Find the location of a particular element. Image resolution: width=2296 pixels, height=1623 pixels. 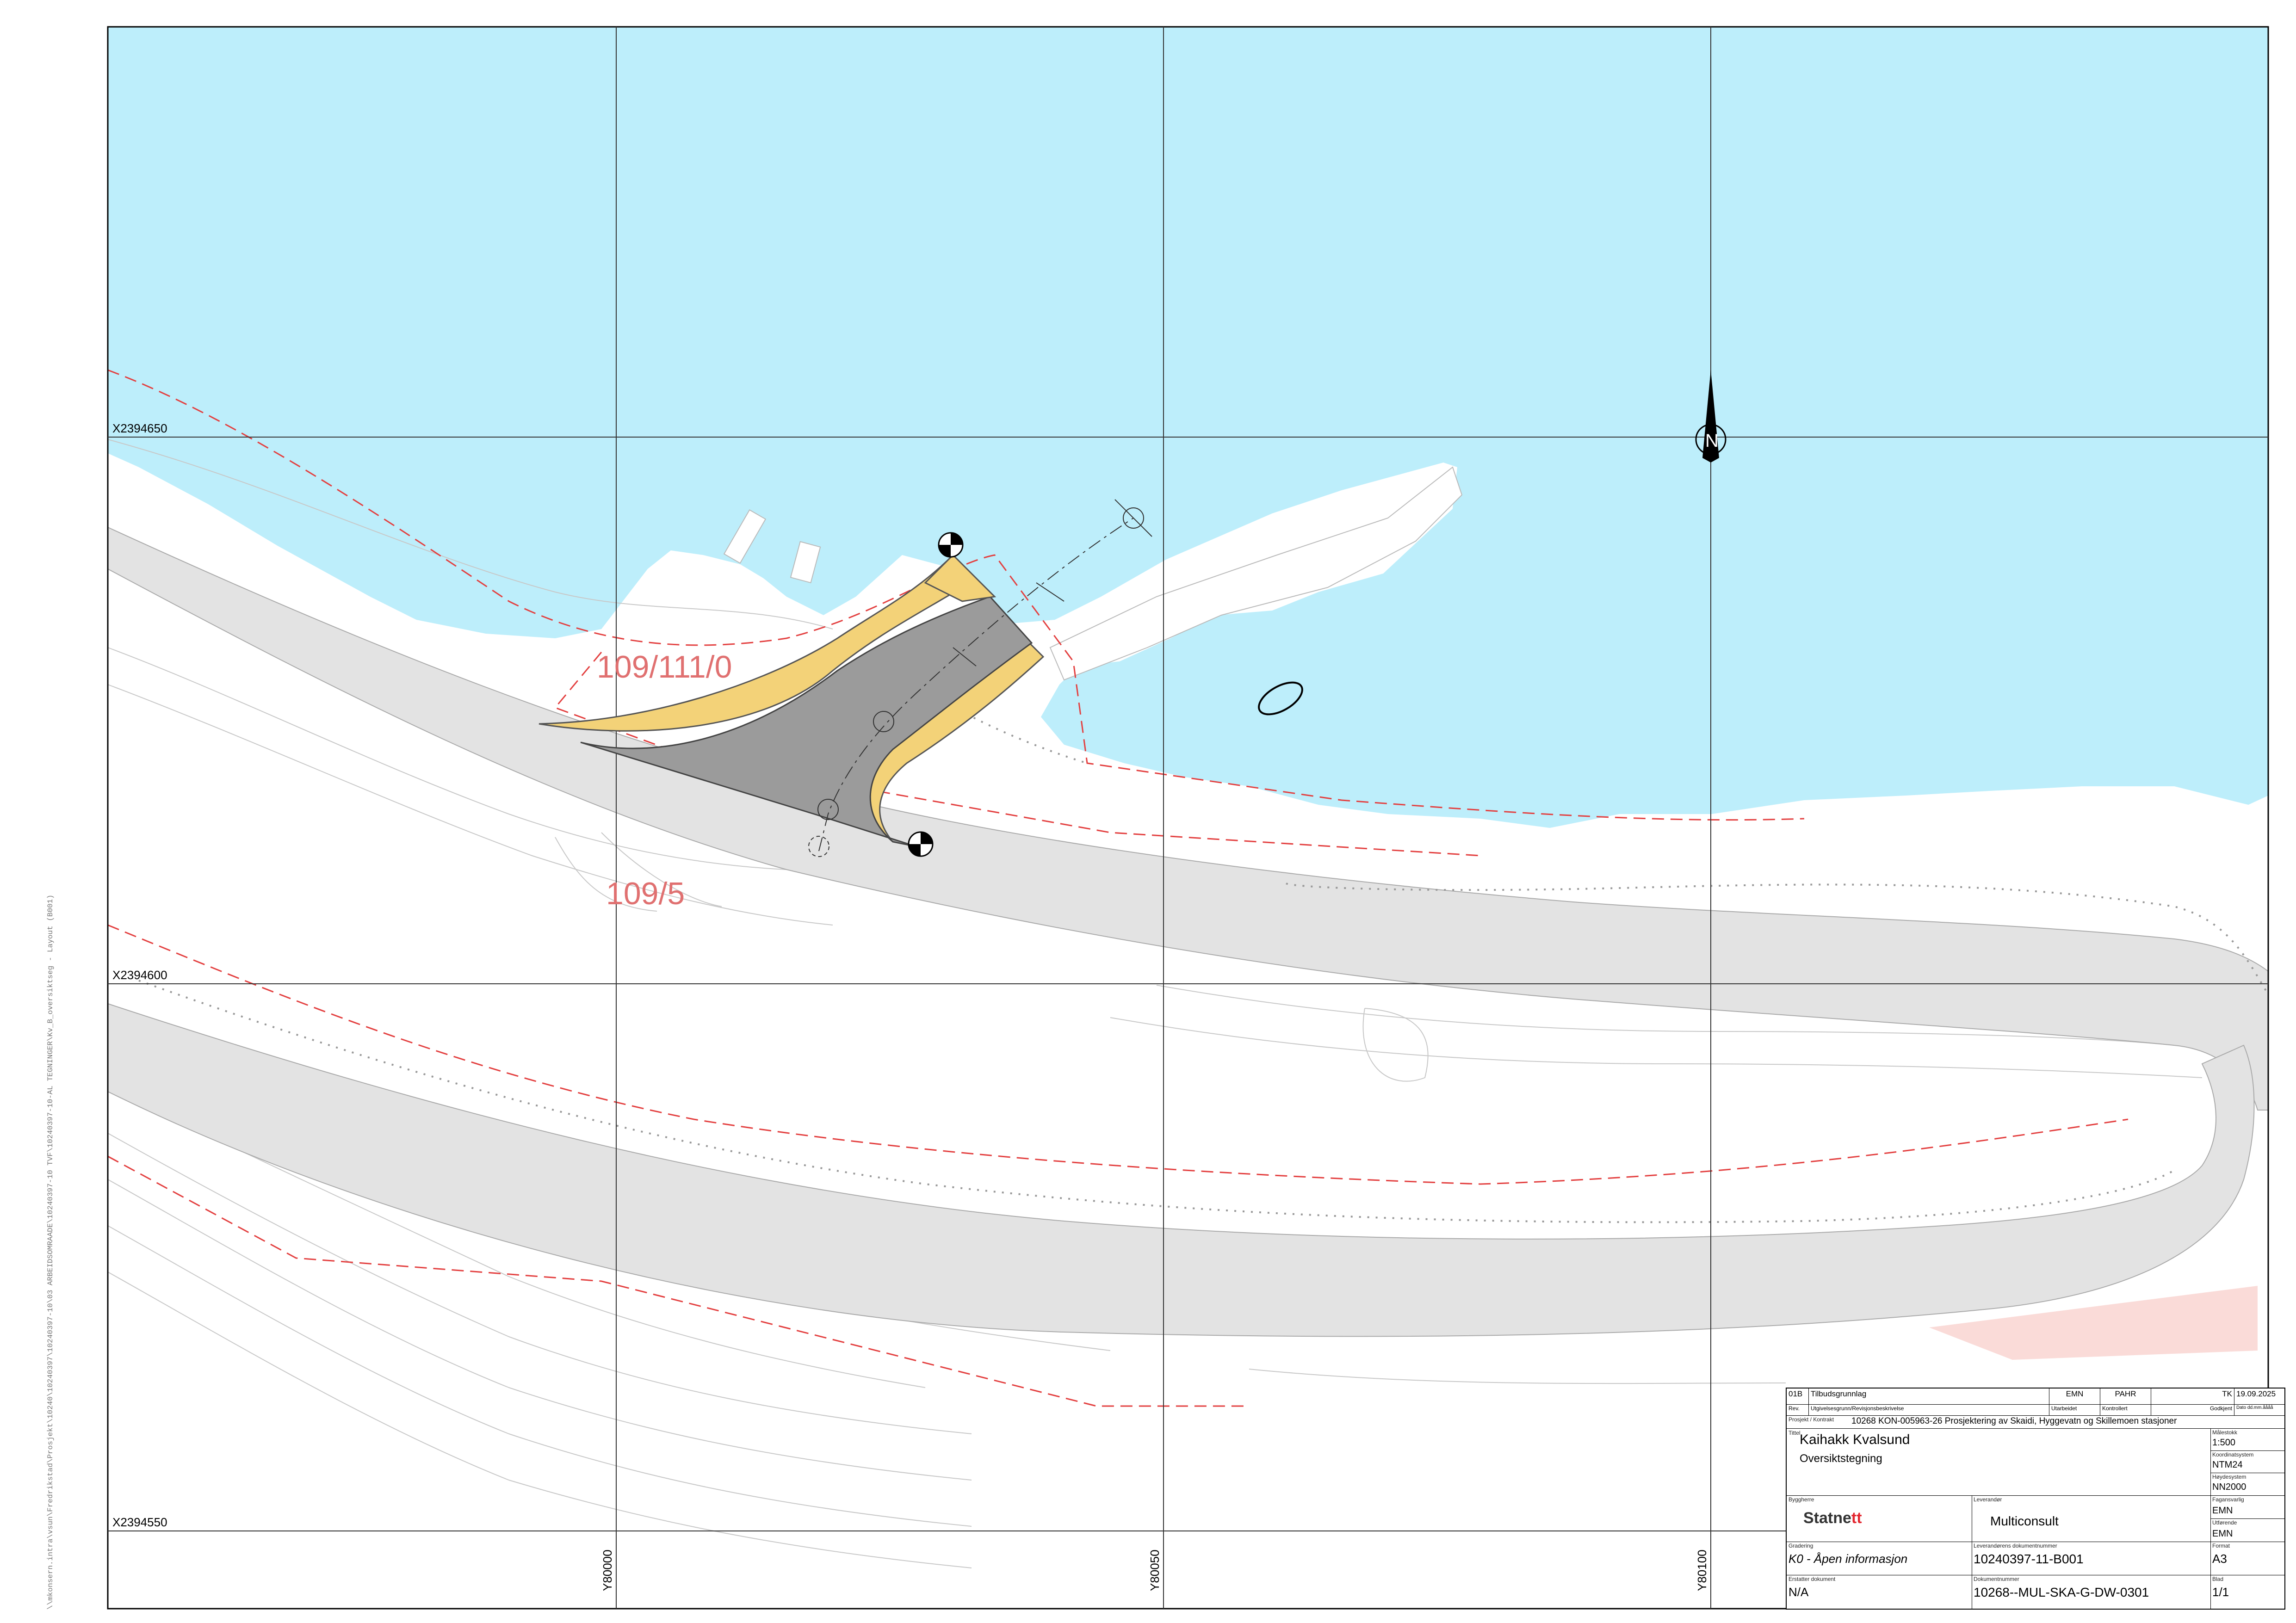

replaces-field: Erstatter dokument N/A is located at coordinates (1879, 1592).